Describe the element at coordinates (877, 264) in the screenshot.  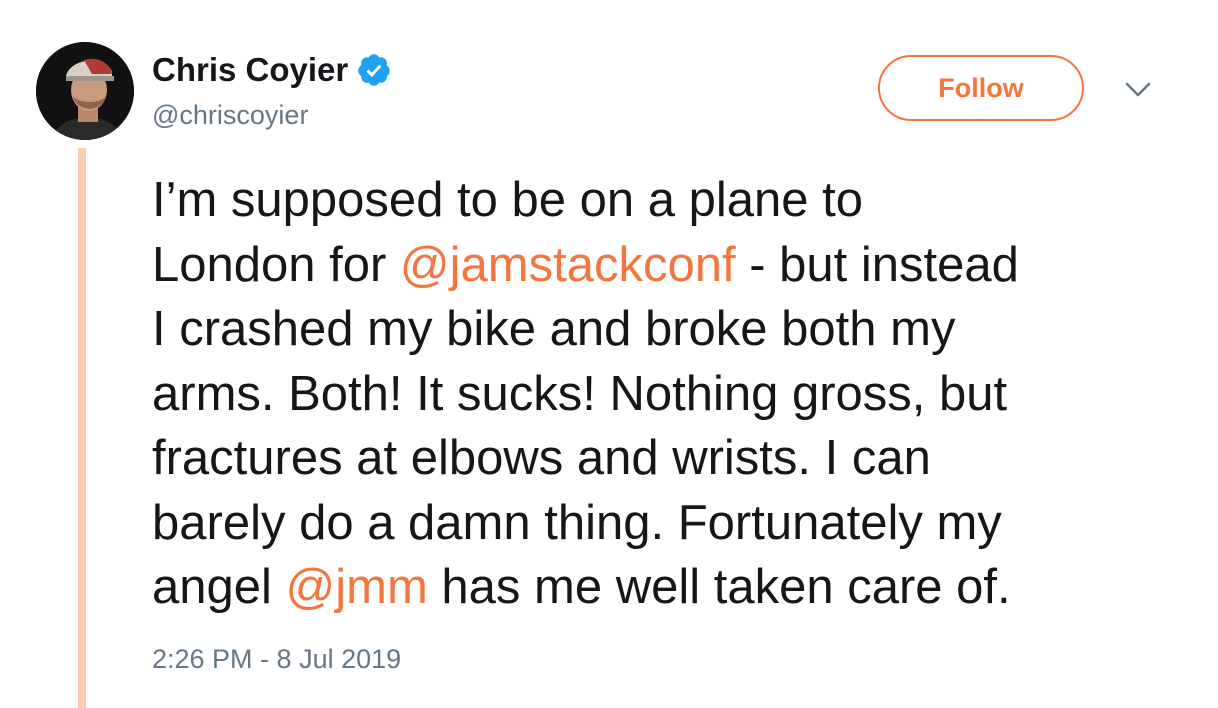
I see `tweet-text-segment: - but instead` at that location.